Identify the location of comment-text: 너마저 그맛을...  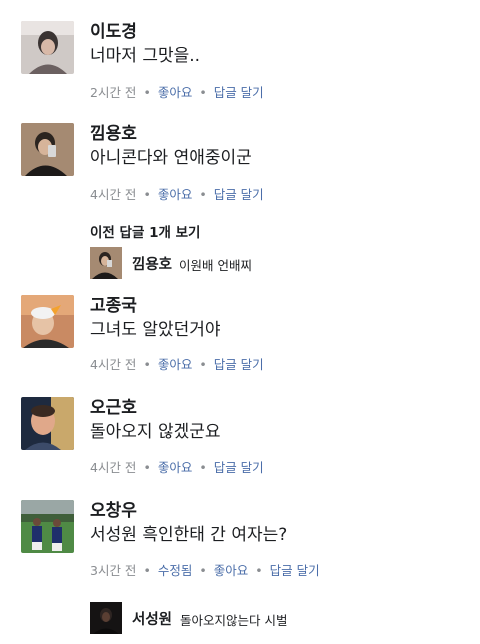
(145, 56).